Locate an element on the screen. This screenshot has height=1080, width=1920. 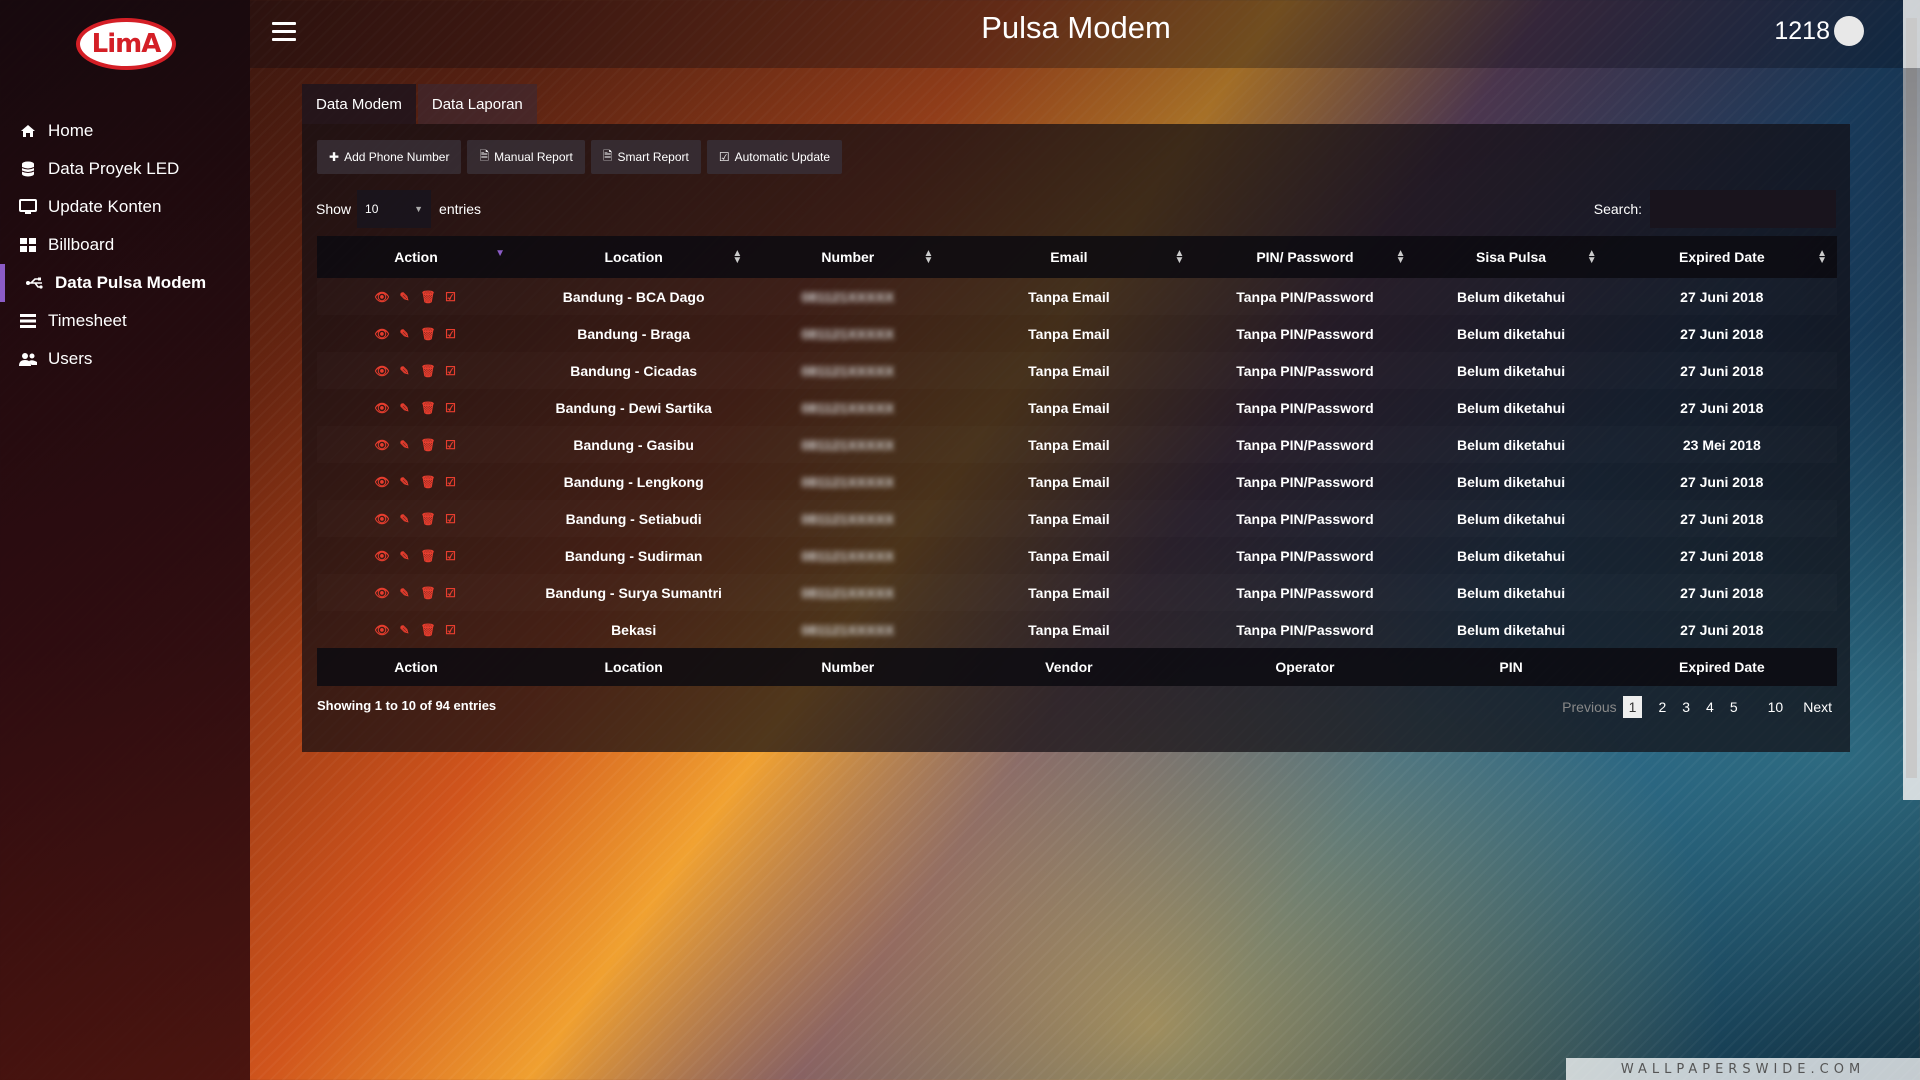
brand-logo: LimA is located at coordinates (126, 44).